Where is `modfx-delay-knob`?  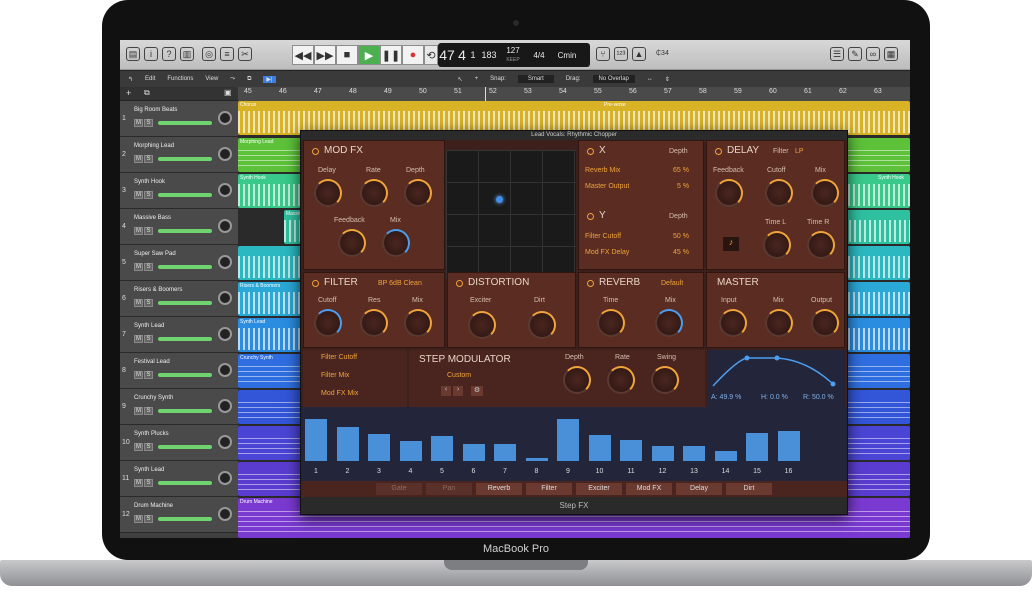 modfx-delay-knob is located at coordinates (328, 193).